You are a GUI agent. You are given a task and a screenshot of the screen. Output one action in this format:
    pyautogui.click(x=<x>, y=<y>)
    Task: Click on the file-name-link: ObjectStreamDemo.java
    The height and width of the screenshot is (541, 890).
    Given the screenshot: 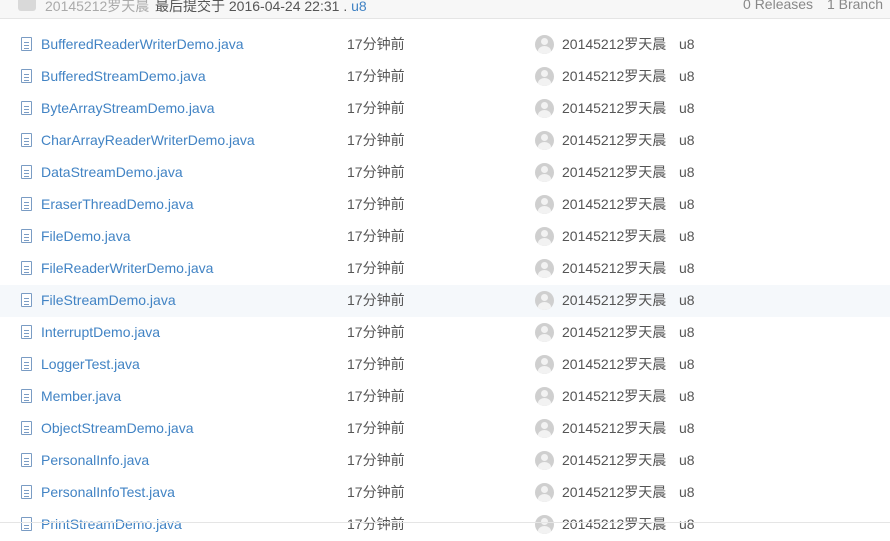 What is the action you would take?
    pyautogui.click(x=117, y=428)
    